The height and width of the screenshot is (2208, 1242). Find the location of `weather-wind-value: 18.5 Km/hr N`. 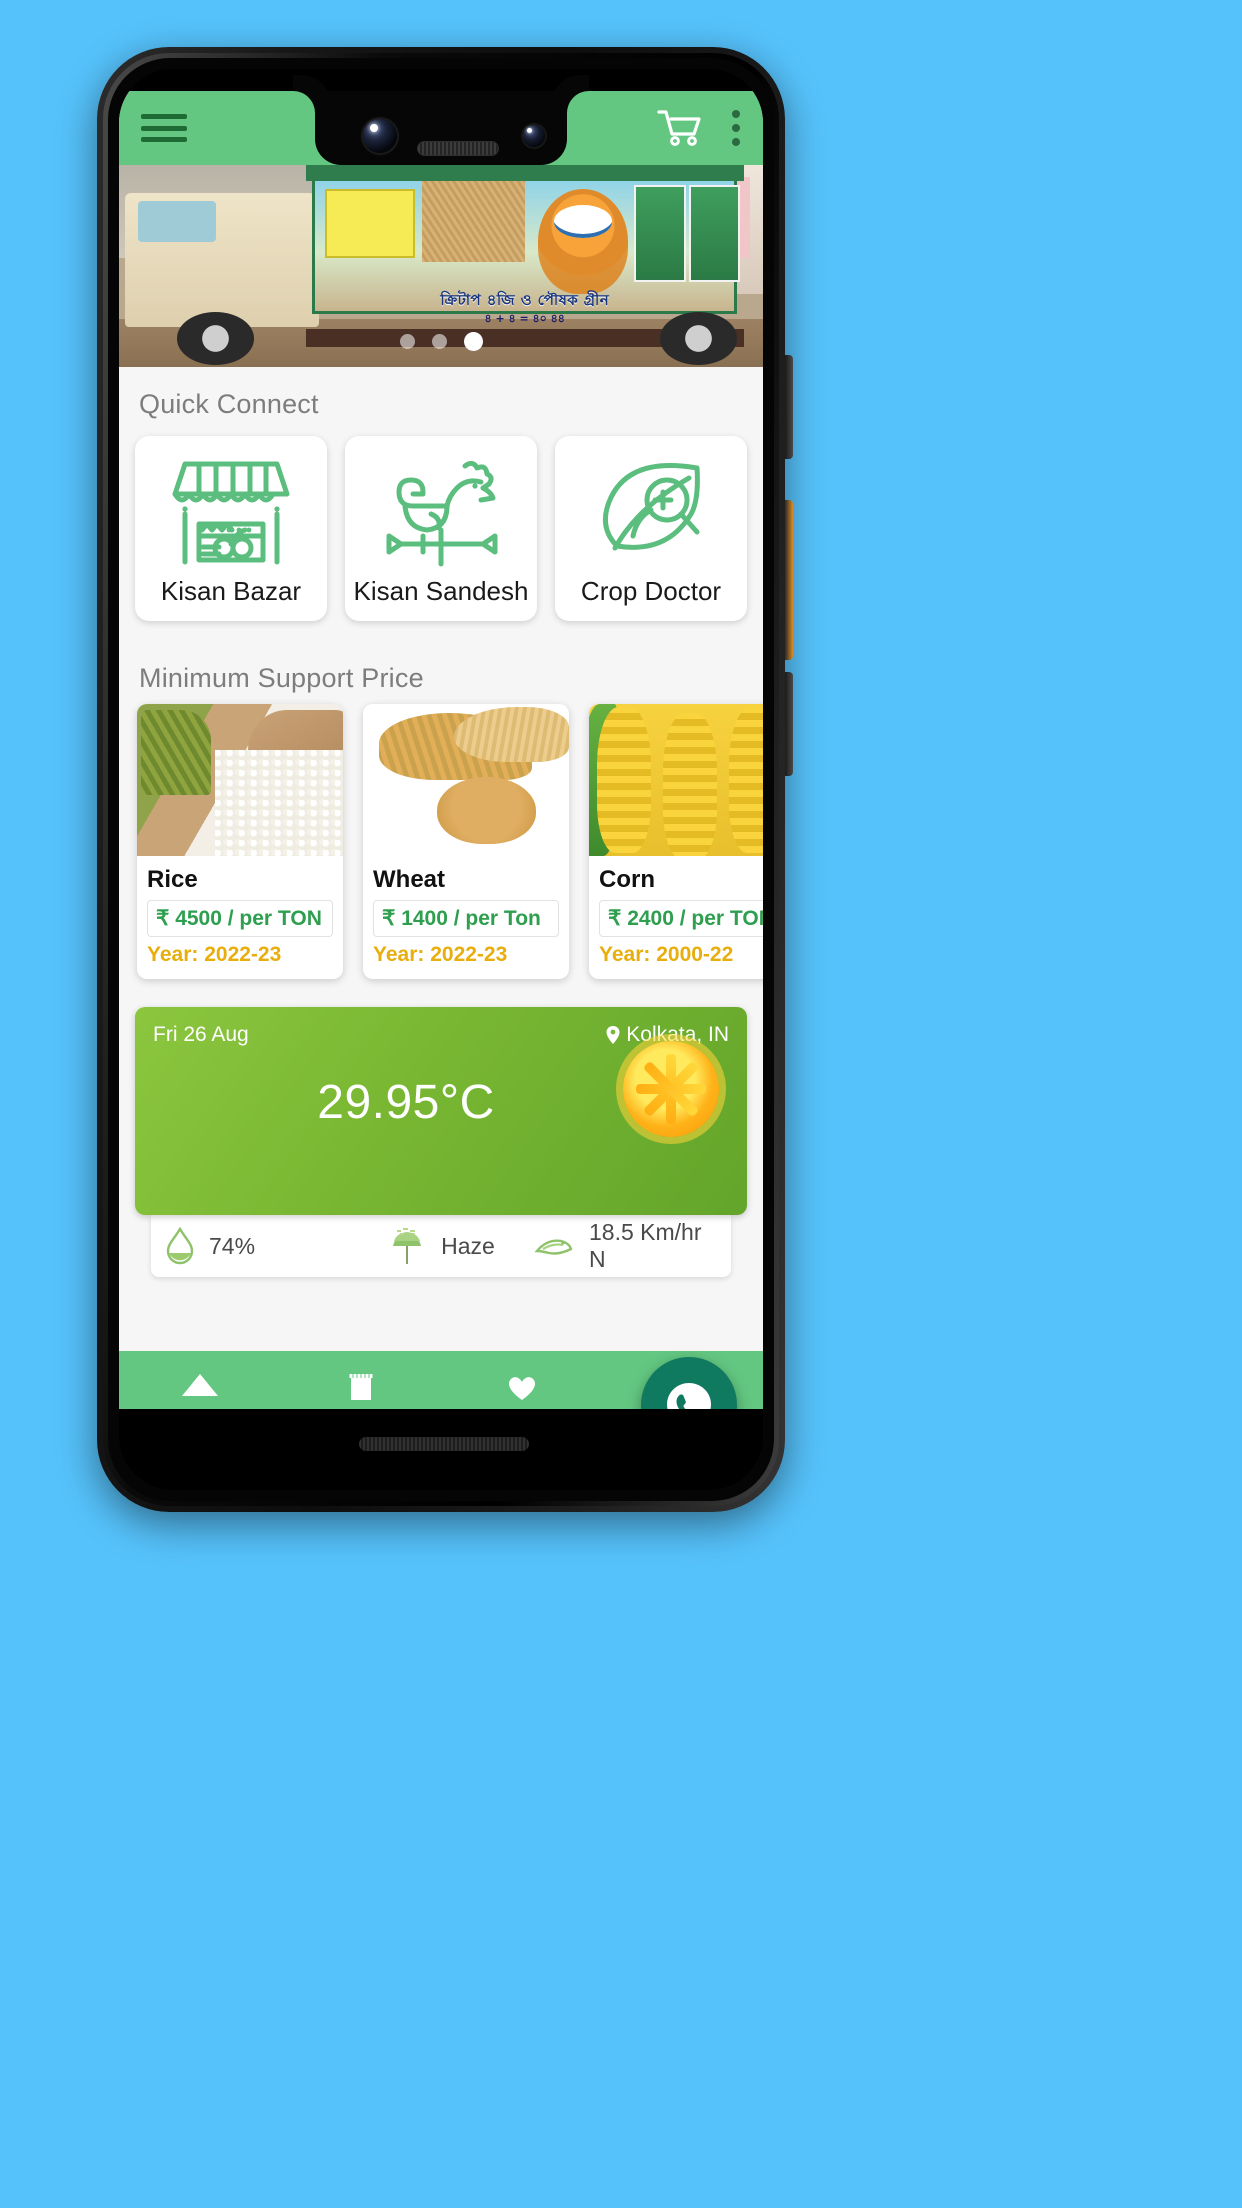

weather-wind-value: 18.5 Km/hr N is located at coordinates (645, 1245).